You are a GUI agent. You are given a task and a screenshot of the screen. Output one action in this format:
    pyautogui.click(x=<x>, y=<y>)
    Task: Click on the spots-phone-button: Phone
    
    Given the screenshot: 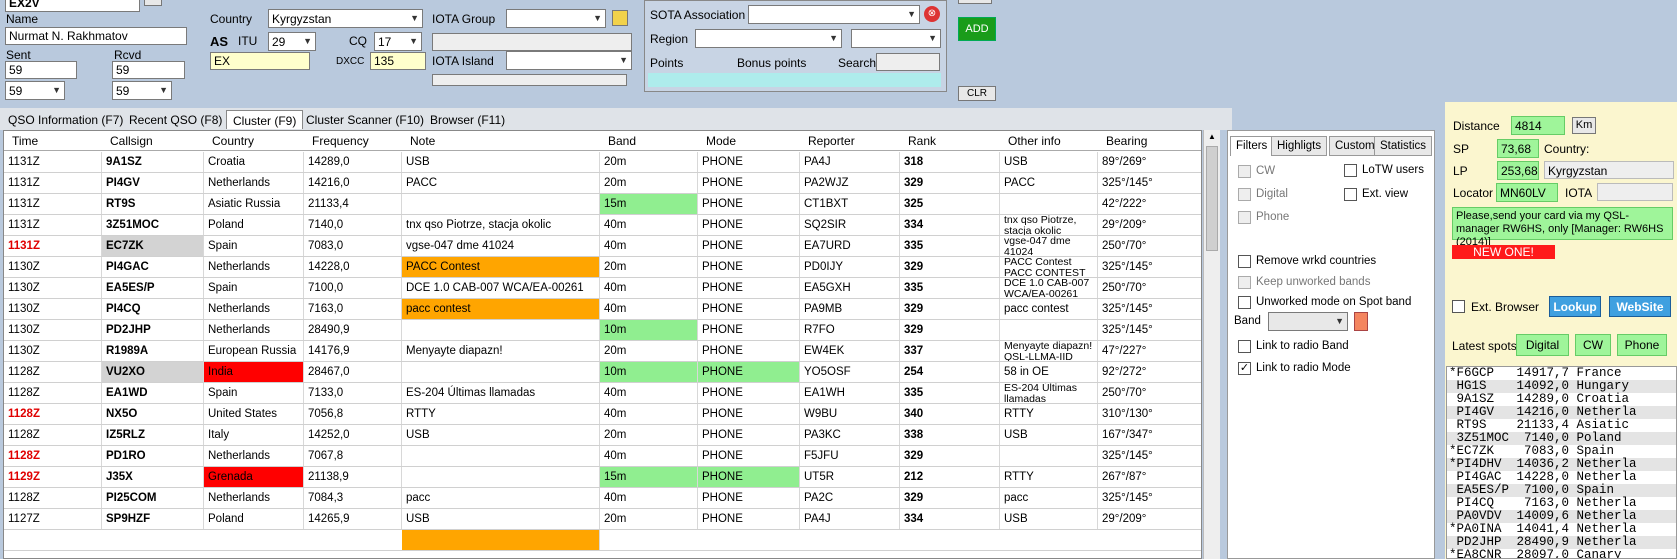 What is the action you would take?
    pyautogui.click(x=1642, y=345)
    